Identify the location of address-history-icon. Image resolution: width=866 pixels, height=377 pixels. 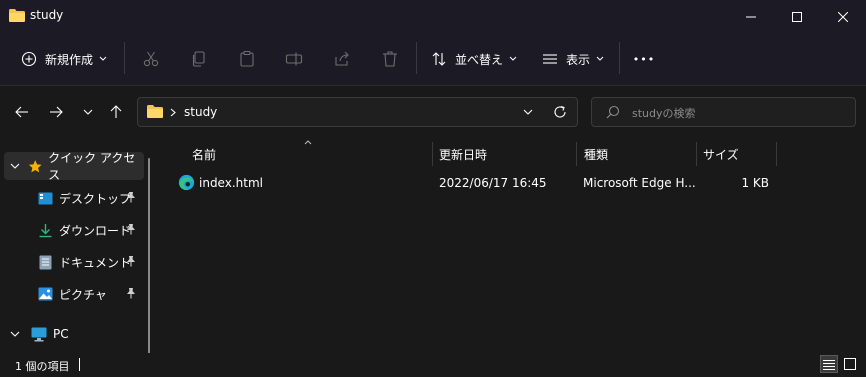
(528, 112).